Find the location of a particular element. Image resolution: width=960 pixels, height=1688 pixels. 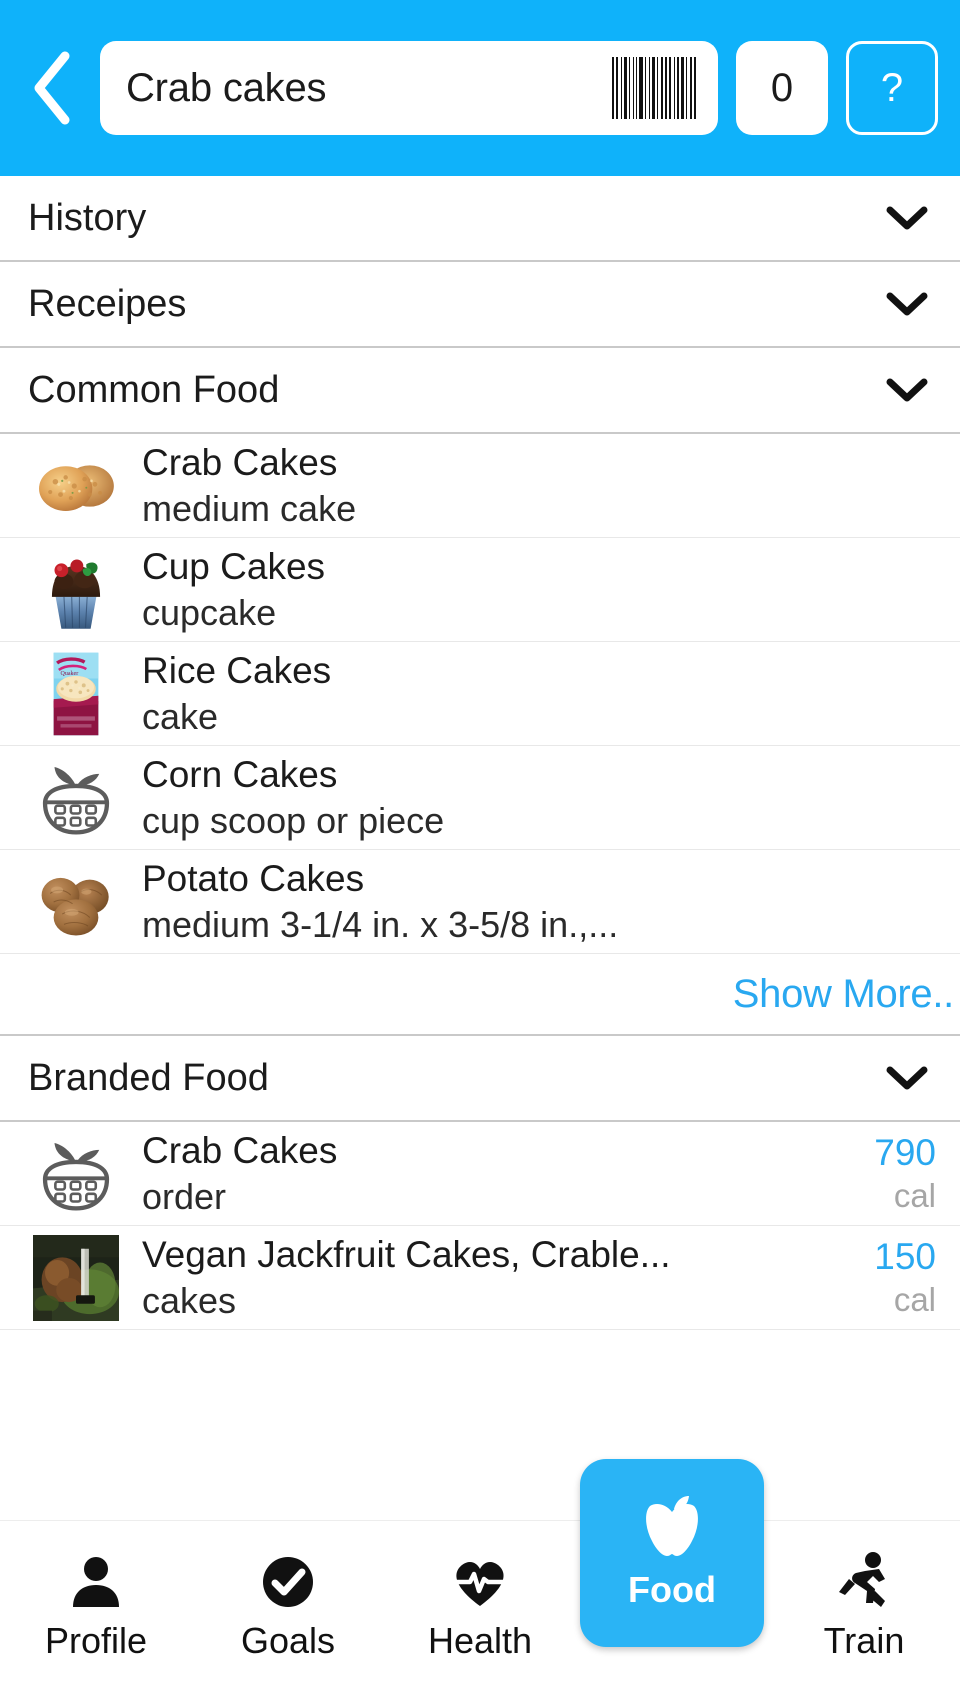

section-title: Receipes is located at coordinates (107, 303).